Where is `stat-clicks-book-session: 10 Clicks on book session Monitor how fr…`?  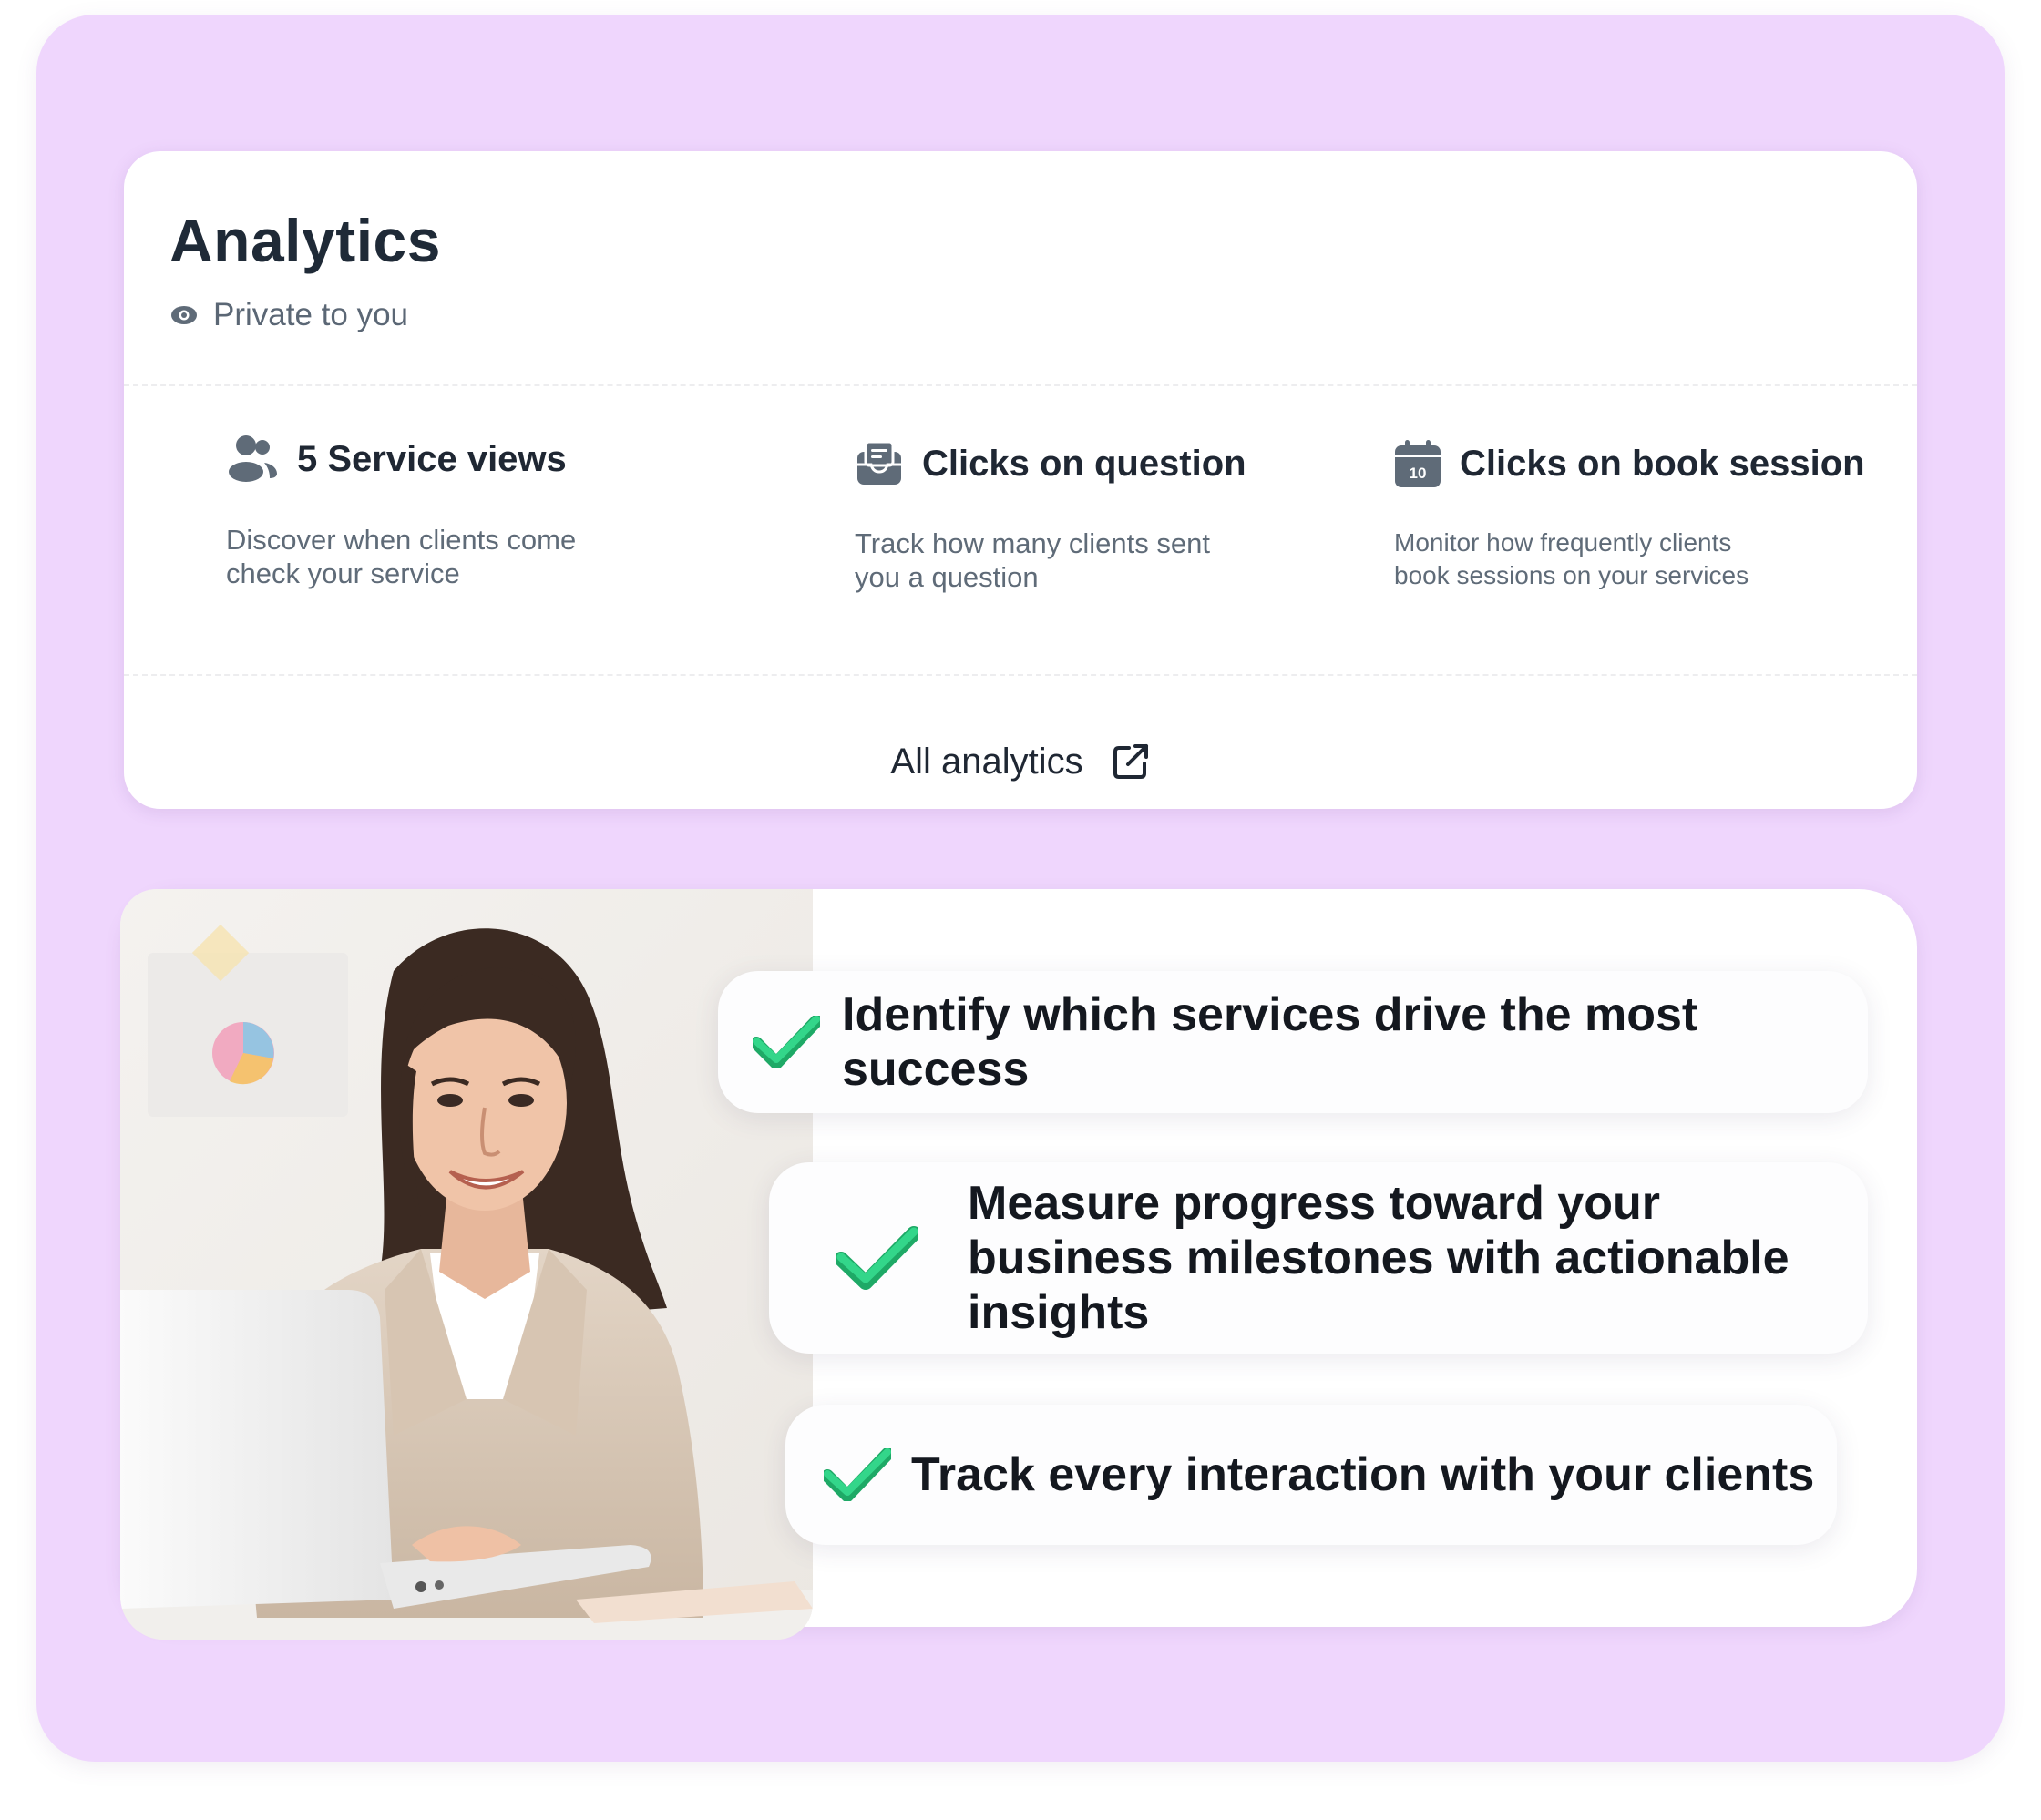
stat-clicks-book-session: 10 Clicks on book session Monitor how fr… is located at coordinates (1629, 516).